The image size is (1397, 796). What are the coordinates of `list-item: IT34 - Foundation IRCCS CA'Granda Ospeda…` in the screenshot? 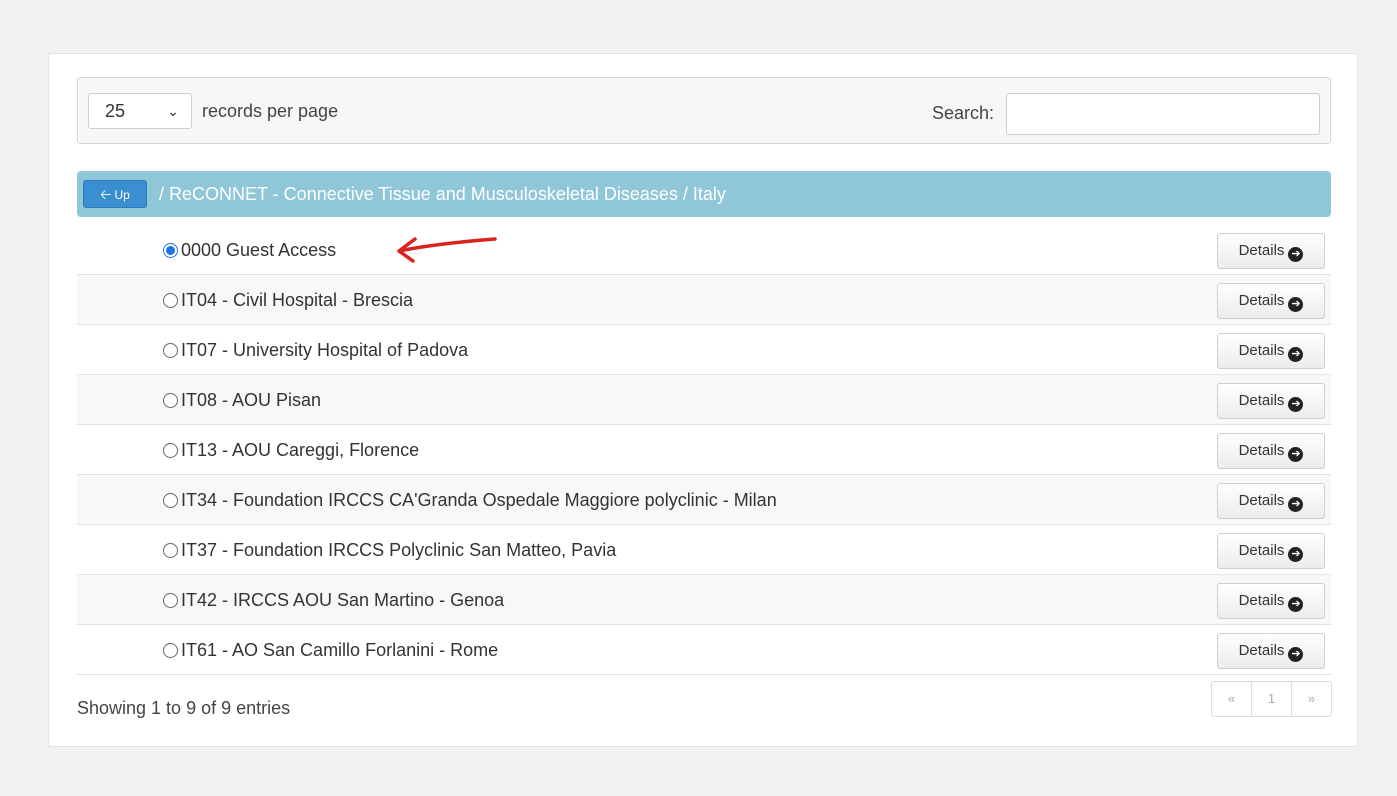 It's located at (704, 500).